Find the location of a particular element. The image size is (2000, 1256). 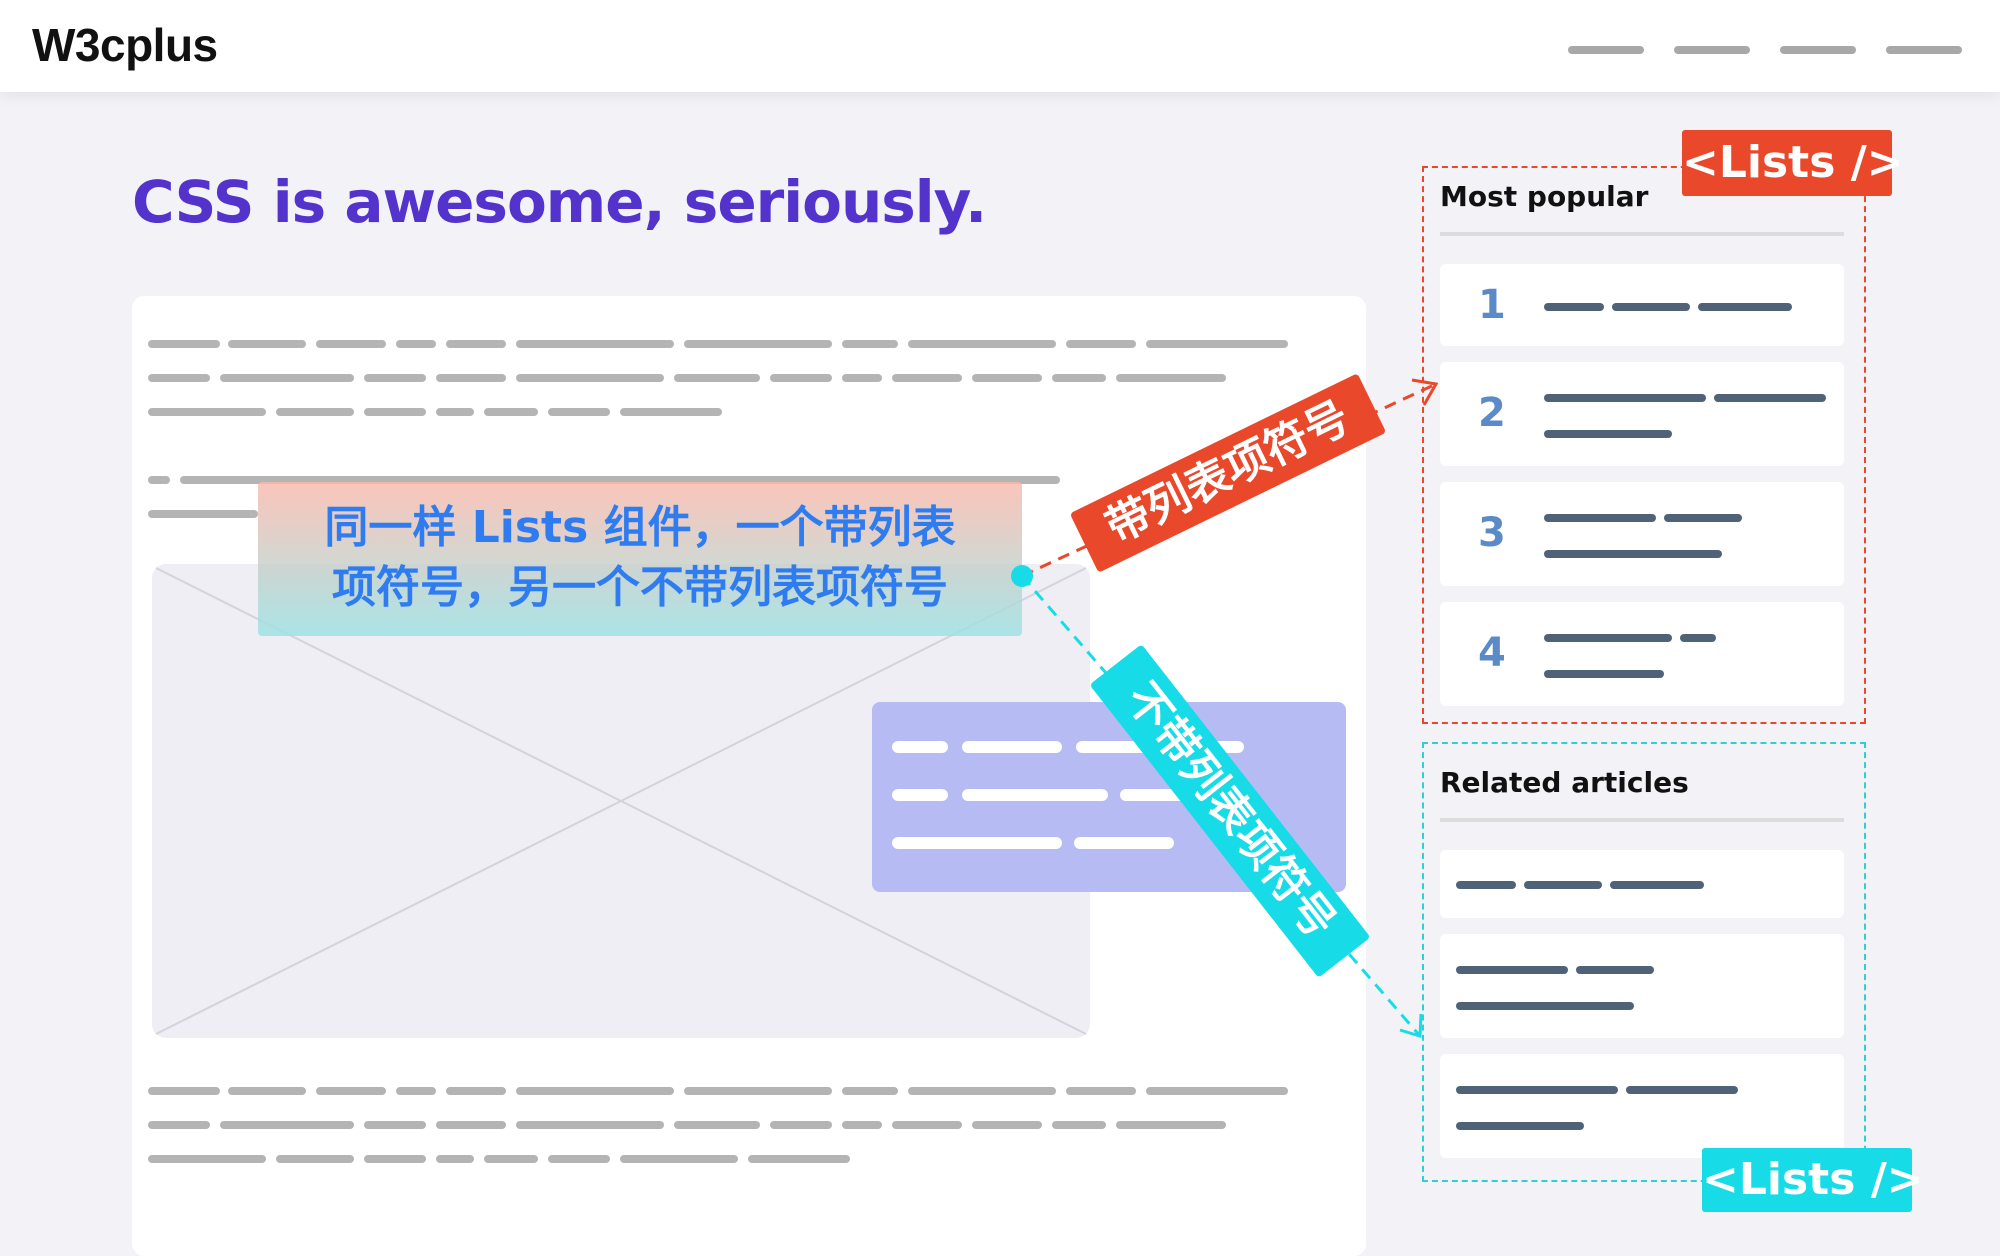

connector-dot is located at coordinates (1022, 576).